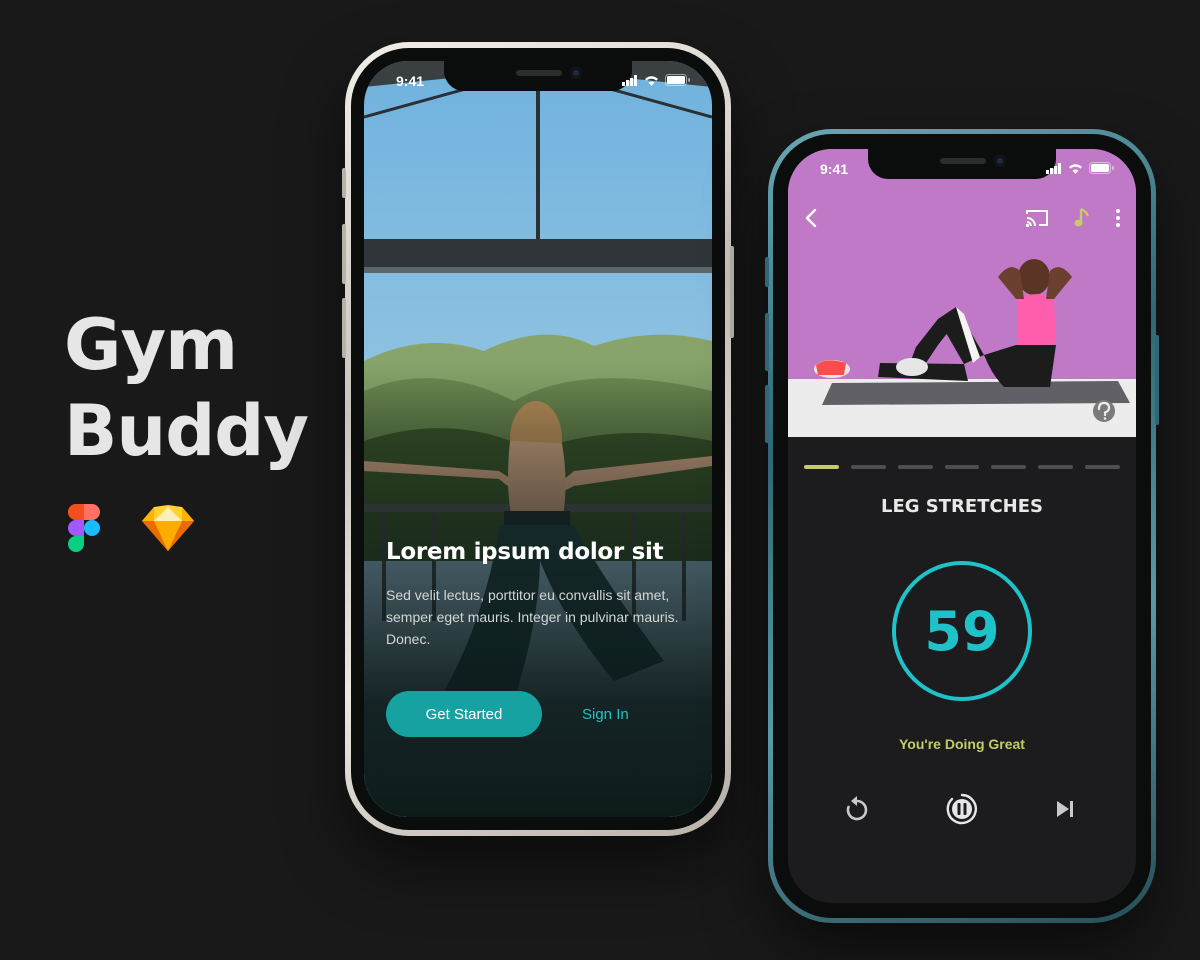 Image resolution: width=1200 pixels, height=960 pixels. I want to click on exercise-title: LEG STRETCHES, so click(962, 506).